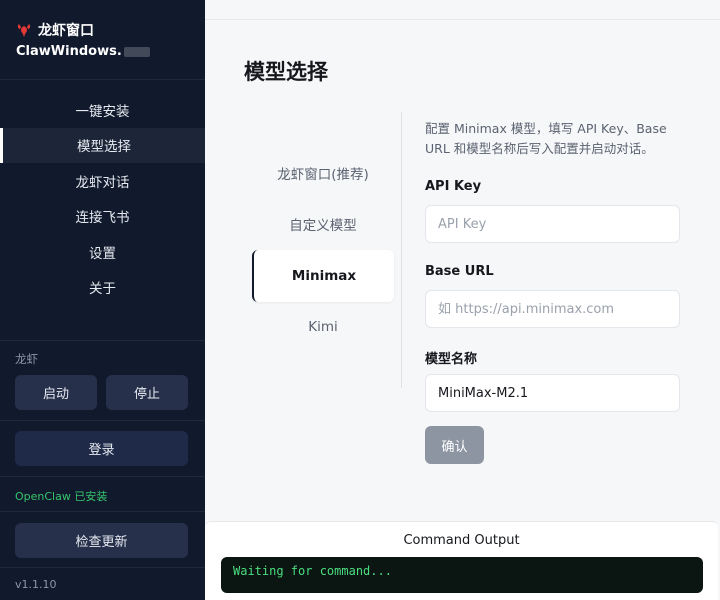 The width and height of the screenshot is (720, 600). What do you see at coordinates (102, 110) in the screenshot?
I see `sidebar-item-install: 一键安装` at bounding box center [102, 110].